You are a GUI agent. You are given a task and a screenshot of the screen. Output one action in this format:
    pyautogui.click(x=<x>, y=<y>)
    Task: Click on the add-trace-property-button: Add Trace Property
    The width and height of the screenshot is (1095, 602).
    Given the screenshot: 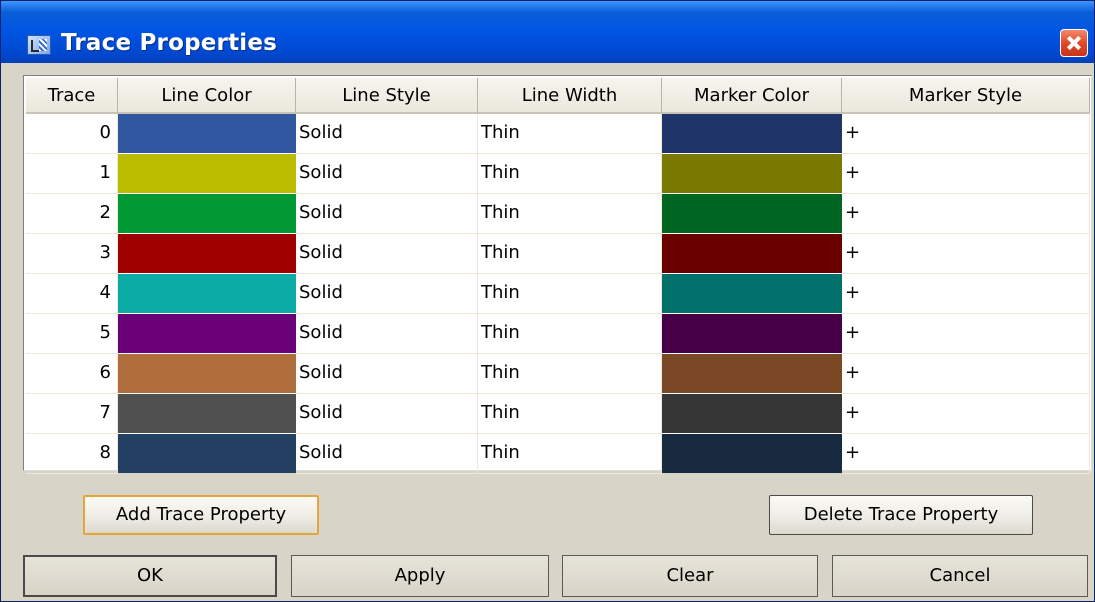 What is the action you would take?
    pyautogui.click(x=201, y=515)
    